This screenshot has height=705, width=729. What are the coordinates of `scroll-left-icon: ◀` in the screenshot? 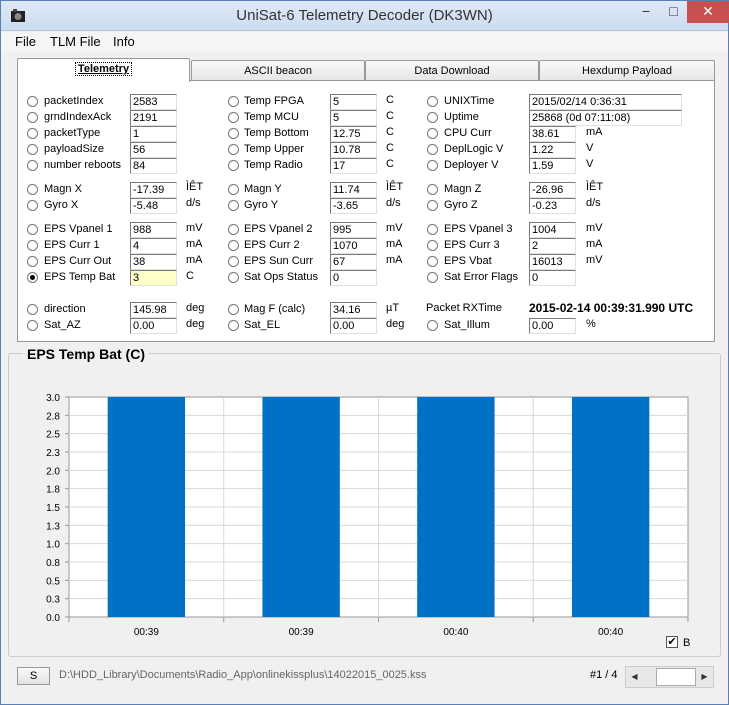 It's located at (634, 677).